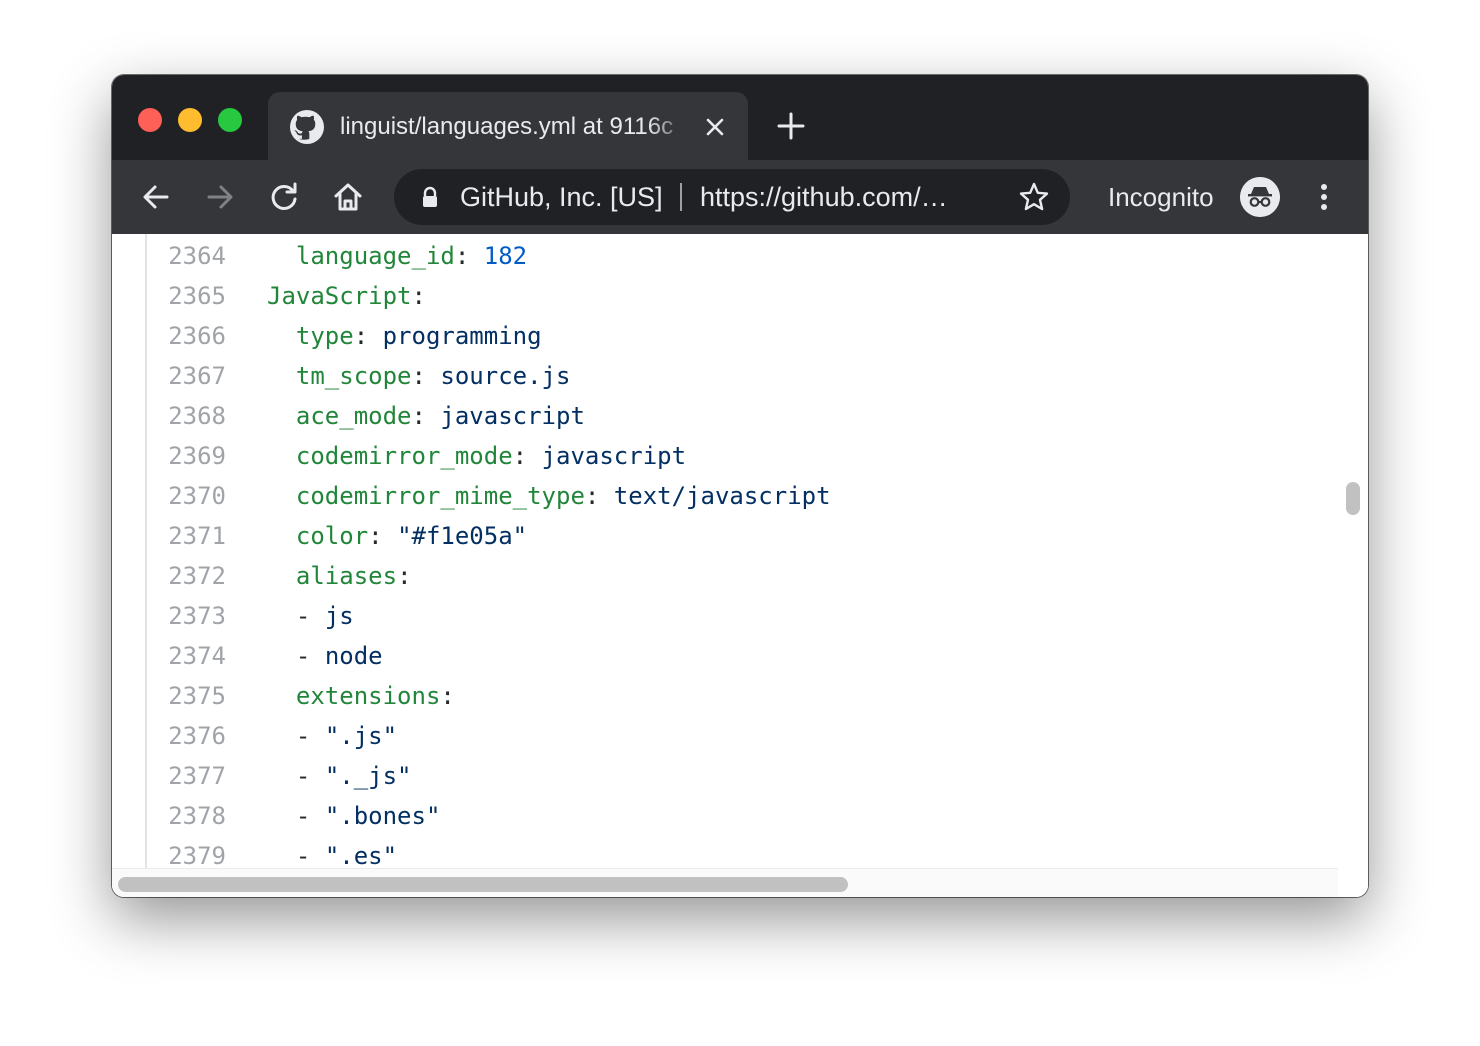 This screenshot has width=1480, height=1046. Describe the element at coordinates (186, 456) in the screenshot. I see `line-number: 2369` at that location.